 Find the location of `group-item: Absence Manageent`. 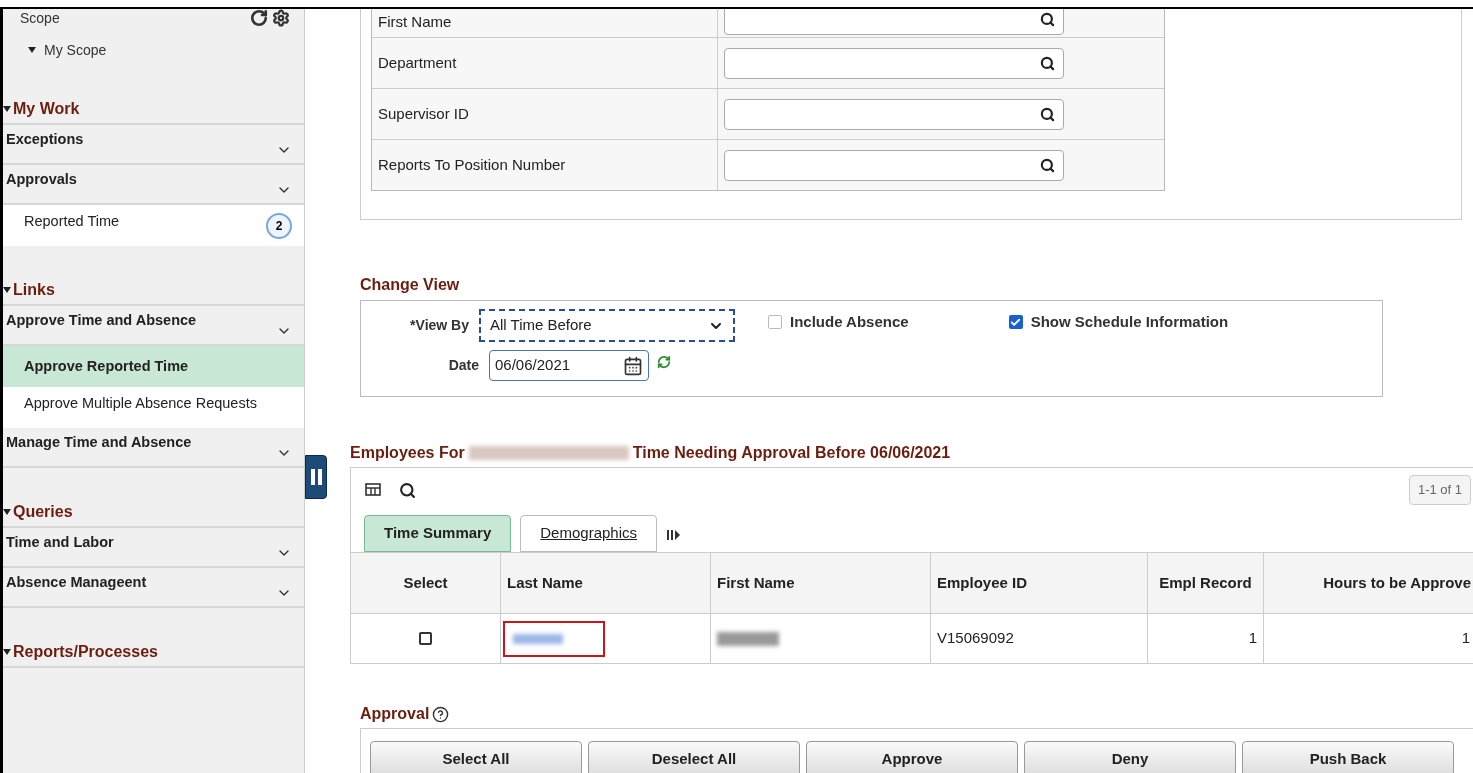

group-item: Absence Manageent is located at coordinates (76, 583).